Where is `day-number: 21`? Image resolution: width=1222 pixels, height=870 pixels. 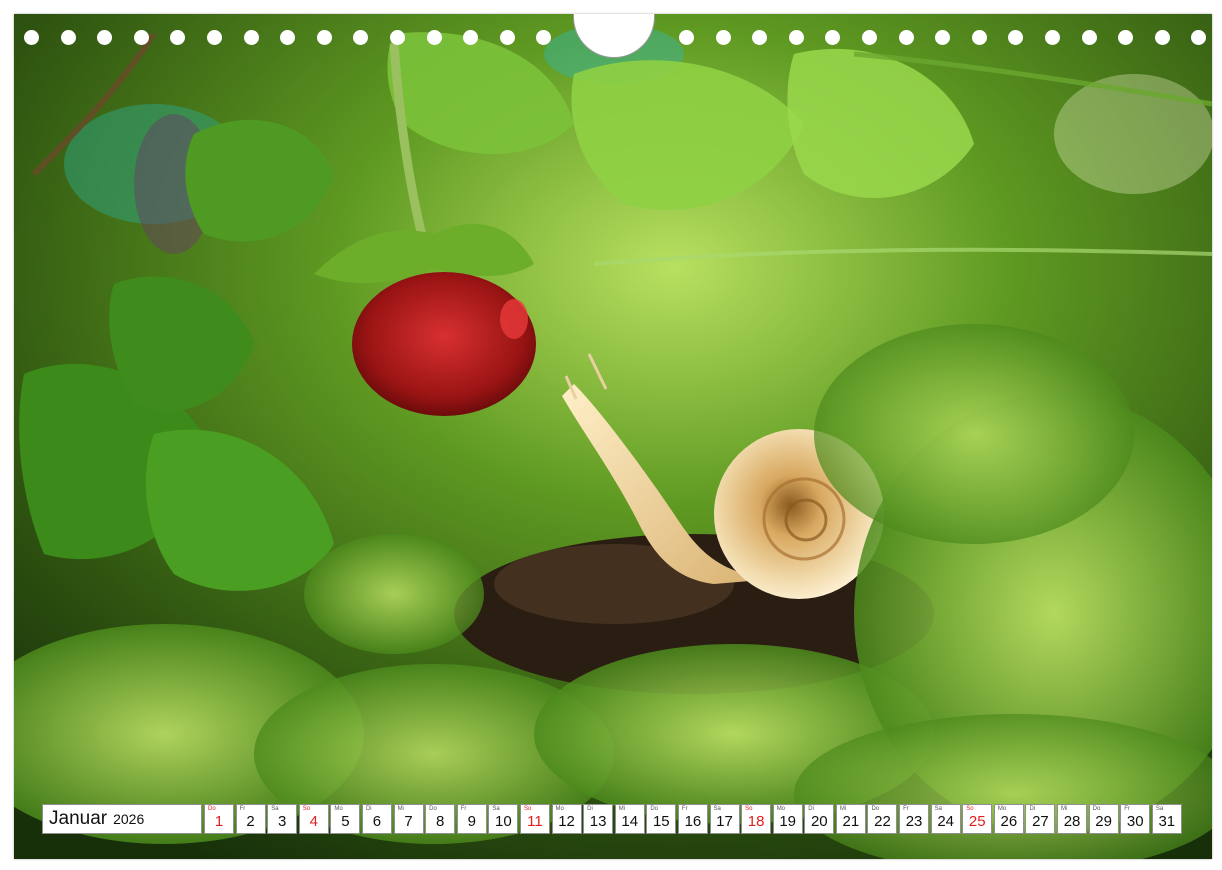 day-number: 21 is located at coordinates (851, 821).